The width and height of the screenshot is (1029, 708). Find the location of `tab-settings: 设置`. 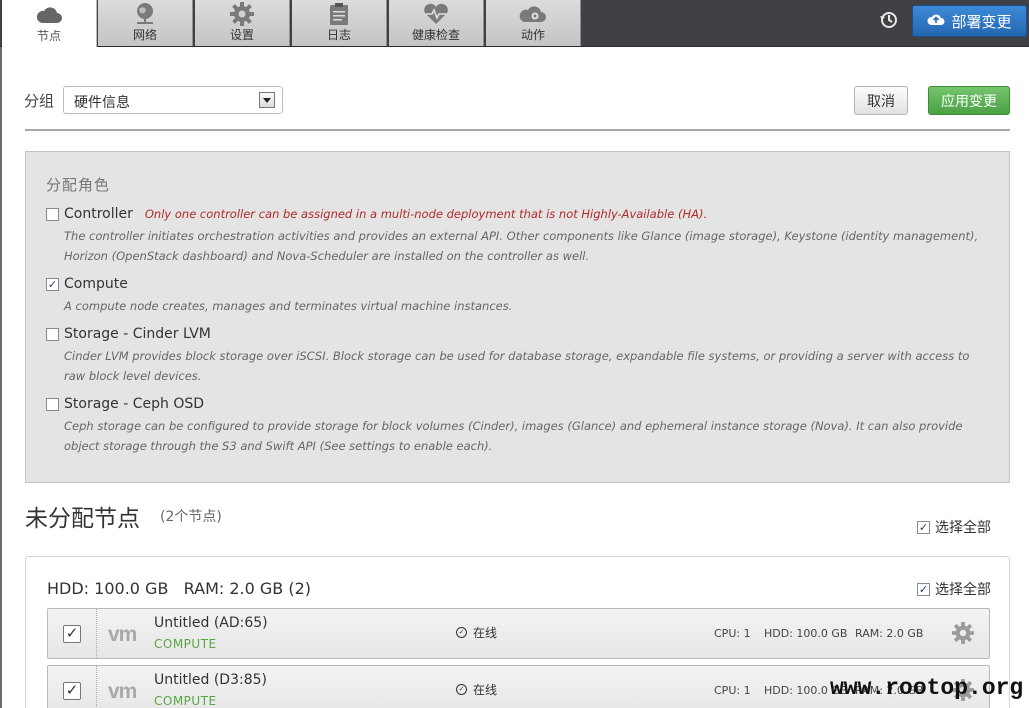

tab-settings: 设置 is located at coordinates (242, 23).